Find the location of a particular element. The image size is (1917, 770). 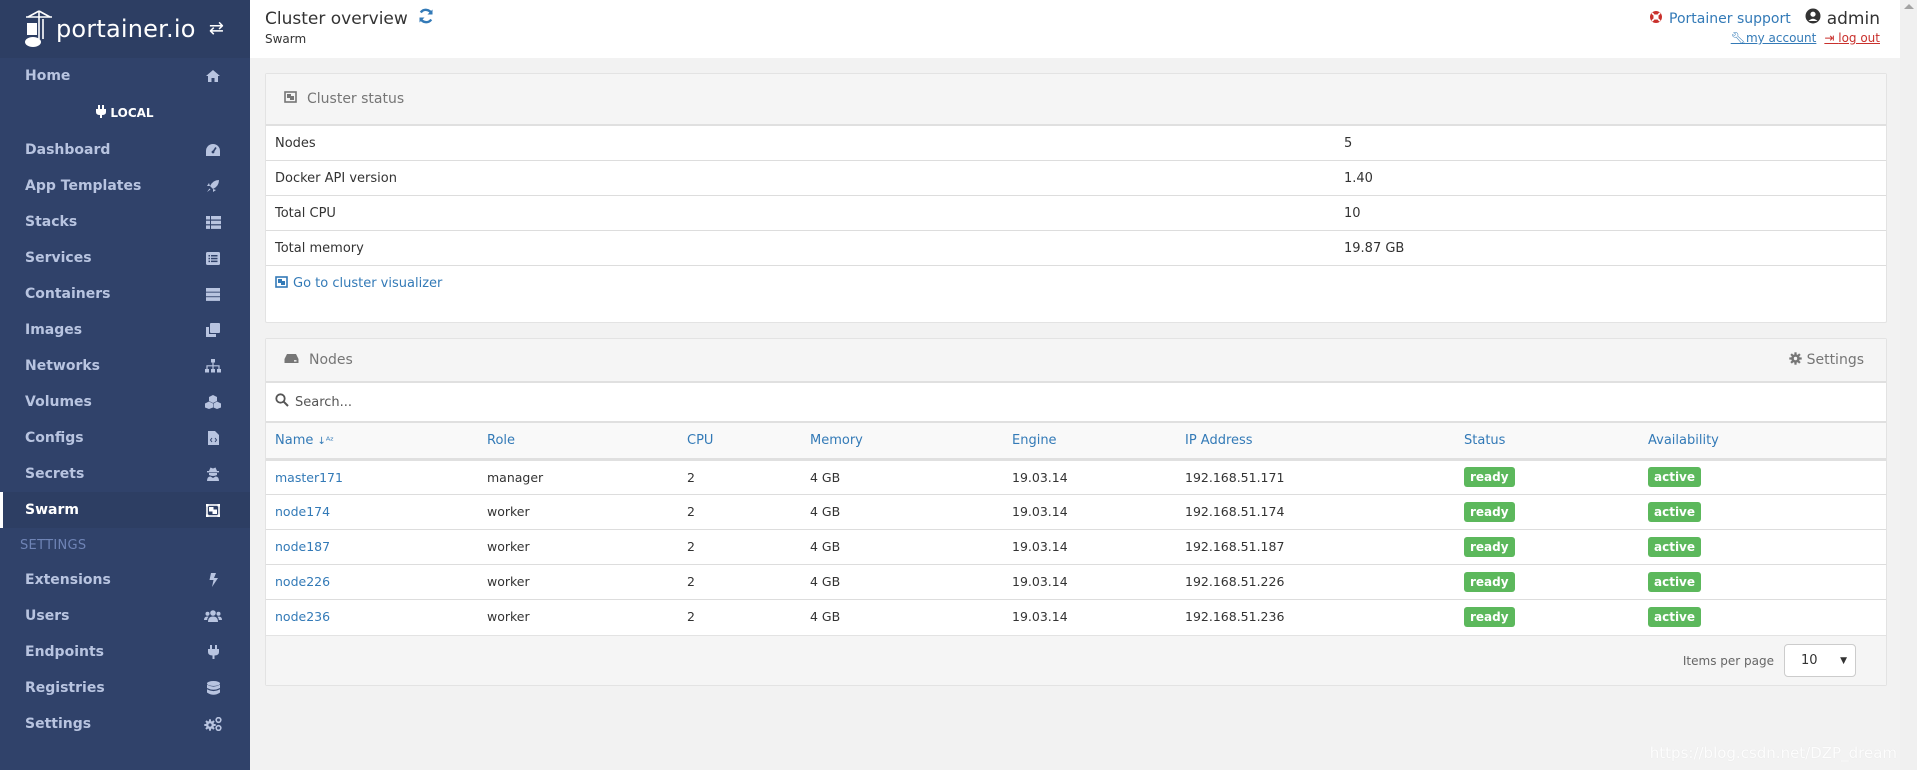

column-header-memory: Memory is located at coordinates (902, 441).